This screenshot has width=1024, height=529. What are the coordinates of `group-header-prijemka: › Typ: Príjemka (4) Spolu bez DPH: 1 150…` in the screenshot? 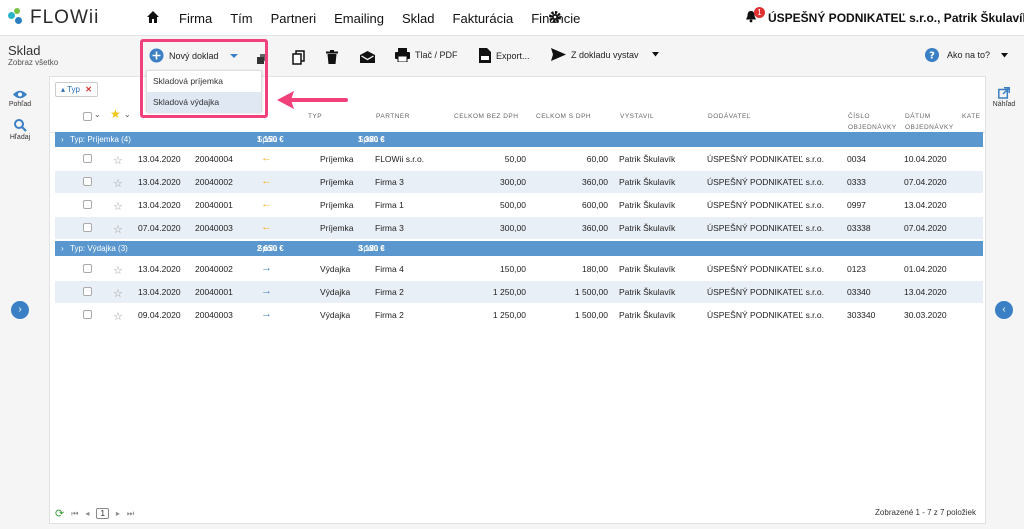 It's located at (519, 153).